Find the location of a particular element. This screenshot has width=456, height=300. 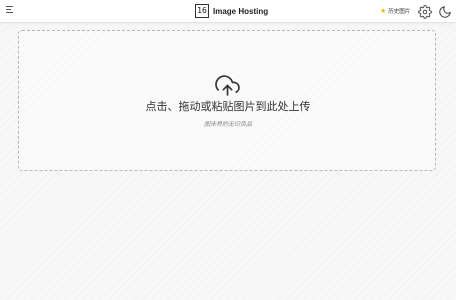

upload-tagline: 图床界的无印良品 is located at coordinates (227, 124).